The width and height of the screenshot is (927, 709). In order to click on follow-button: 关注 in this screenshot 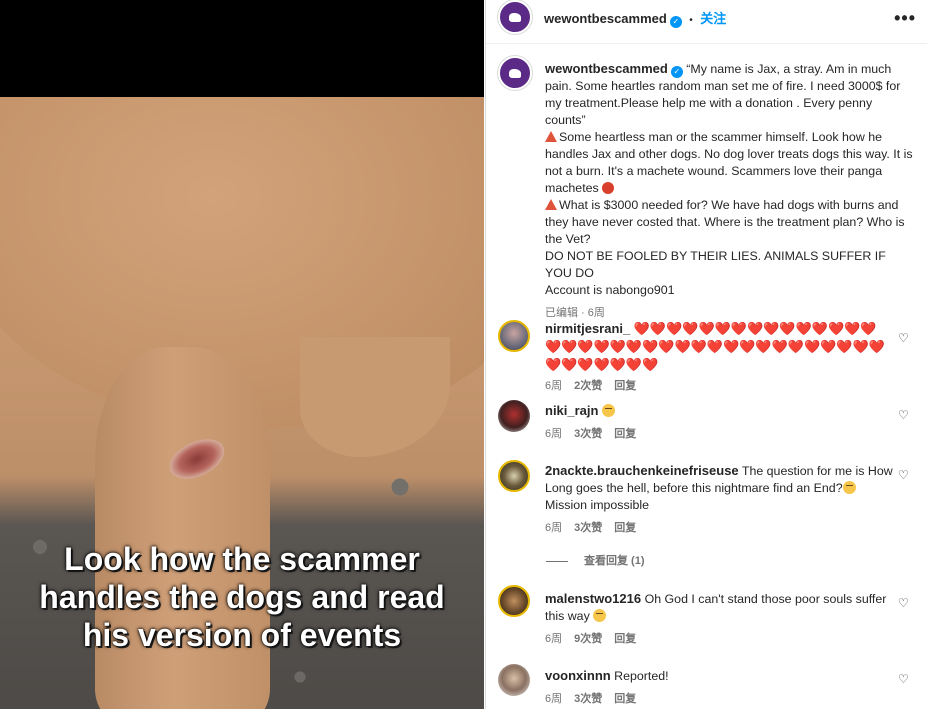, I will do `click(713, 18)`.